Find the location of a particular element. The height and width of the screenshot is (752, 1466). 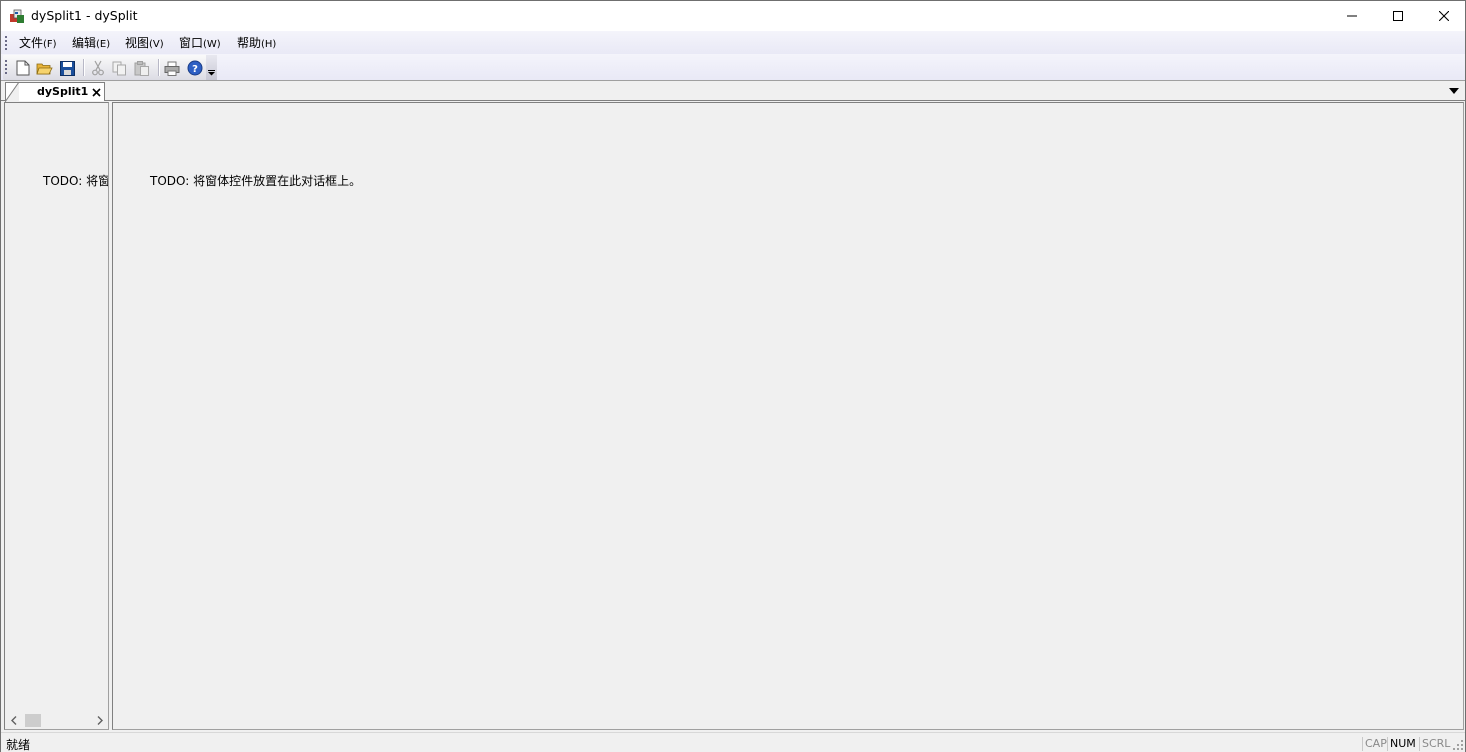

open-icon is located at coordinates (44, 68).